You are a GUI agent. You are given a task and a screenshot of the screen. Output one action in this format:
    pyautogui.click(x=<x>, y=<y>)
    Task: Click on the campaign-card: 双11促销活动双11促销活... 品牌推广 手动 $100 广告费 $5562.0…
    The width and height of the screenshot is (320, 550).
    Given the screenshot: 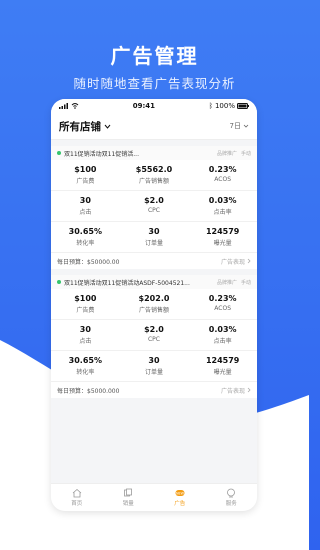 What is the action you would take?
    pyautogui.click(x=154, y=207)
    